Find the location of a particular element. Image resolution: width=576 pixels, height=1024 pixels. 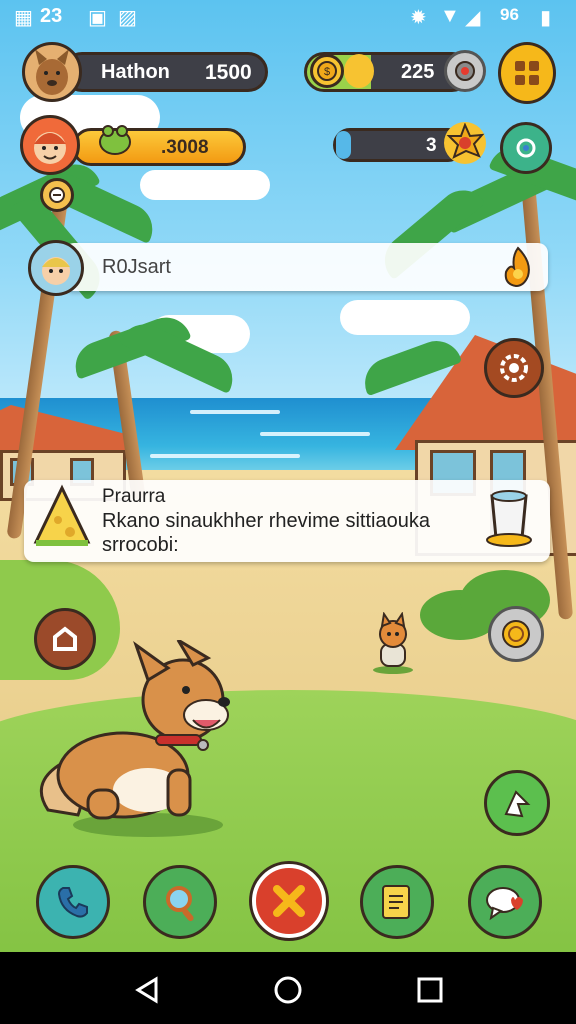

status-time: 23 is located at coordinates (51, 16).